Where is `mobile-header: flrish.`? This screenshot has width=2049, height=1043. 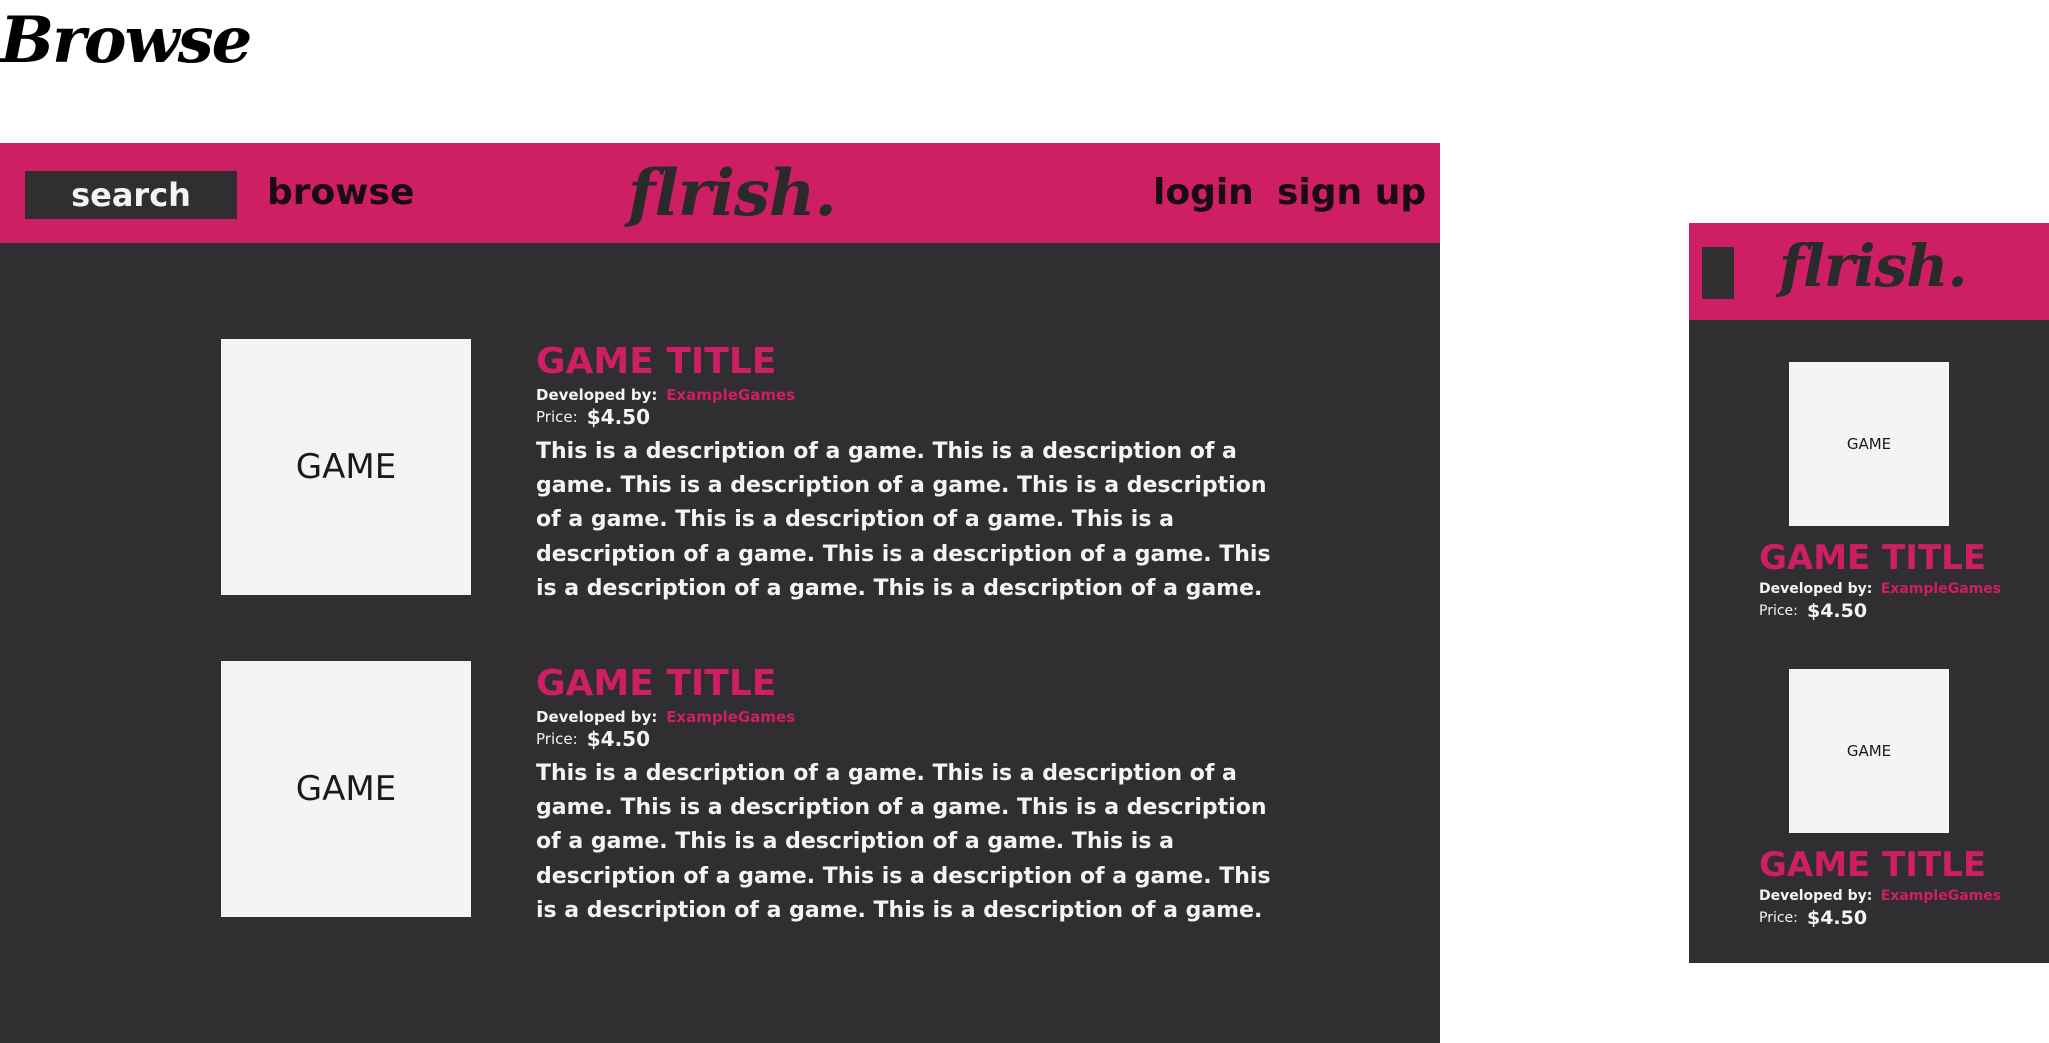 mobile-header: flrish. is located at coordinates (1869, 271).